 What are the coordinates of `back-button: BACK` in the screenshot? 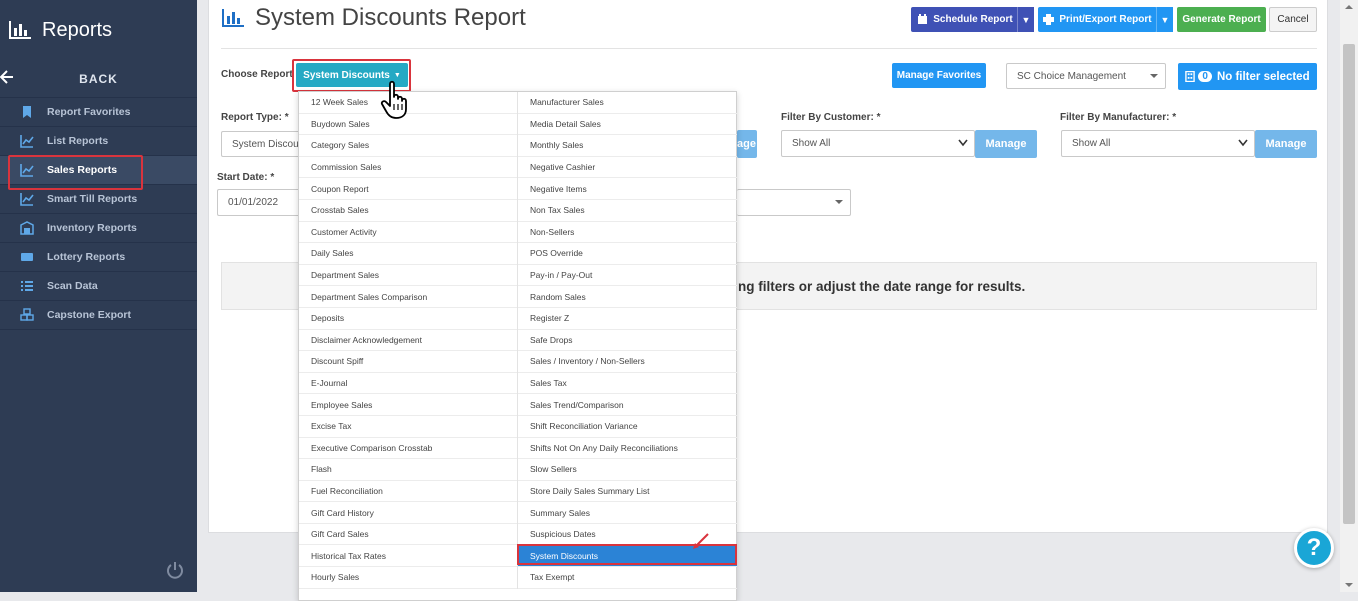 It's located at (98, 79).